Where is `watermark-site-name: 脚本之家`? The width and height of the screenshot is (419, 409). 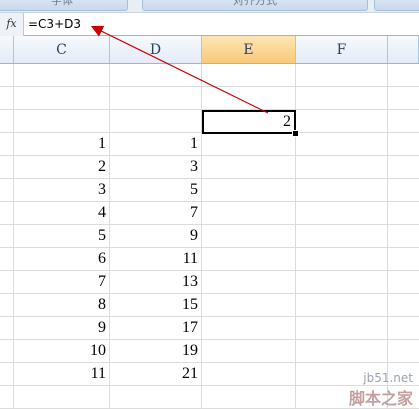
watermark-site-name: 脚本之家 is located at coordinates (380, 398).